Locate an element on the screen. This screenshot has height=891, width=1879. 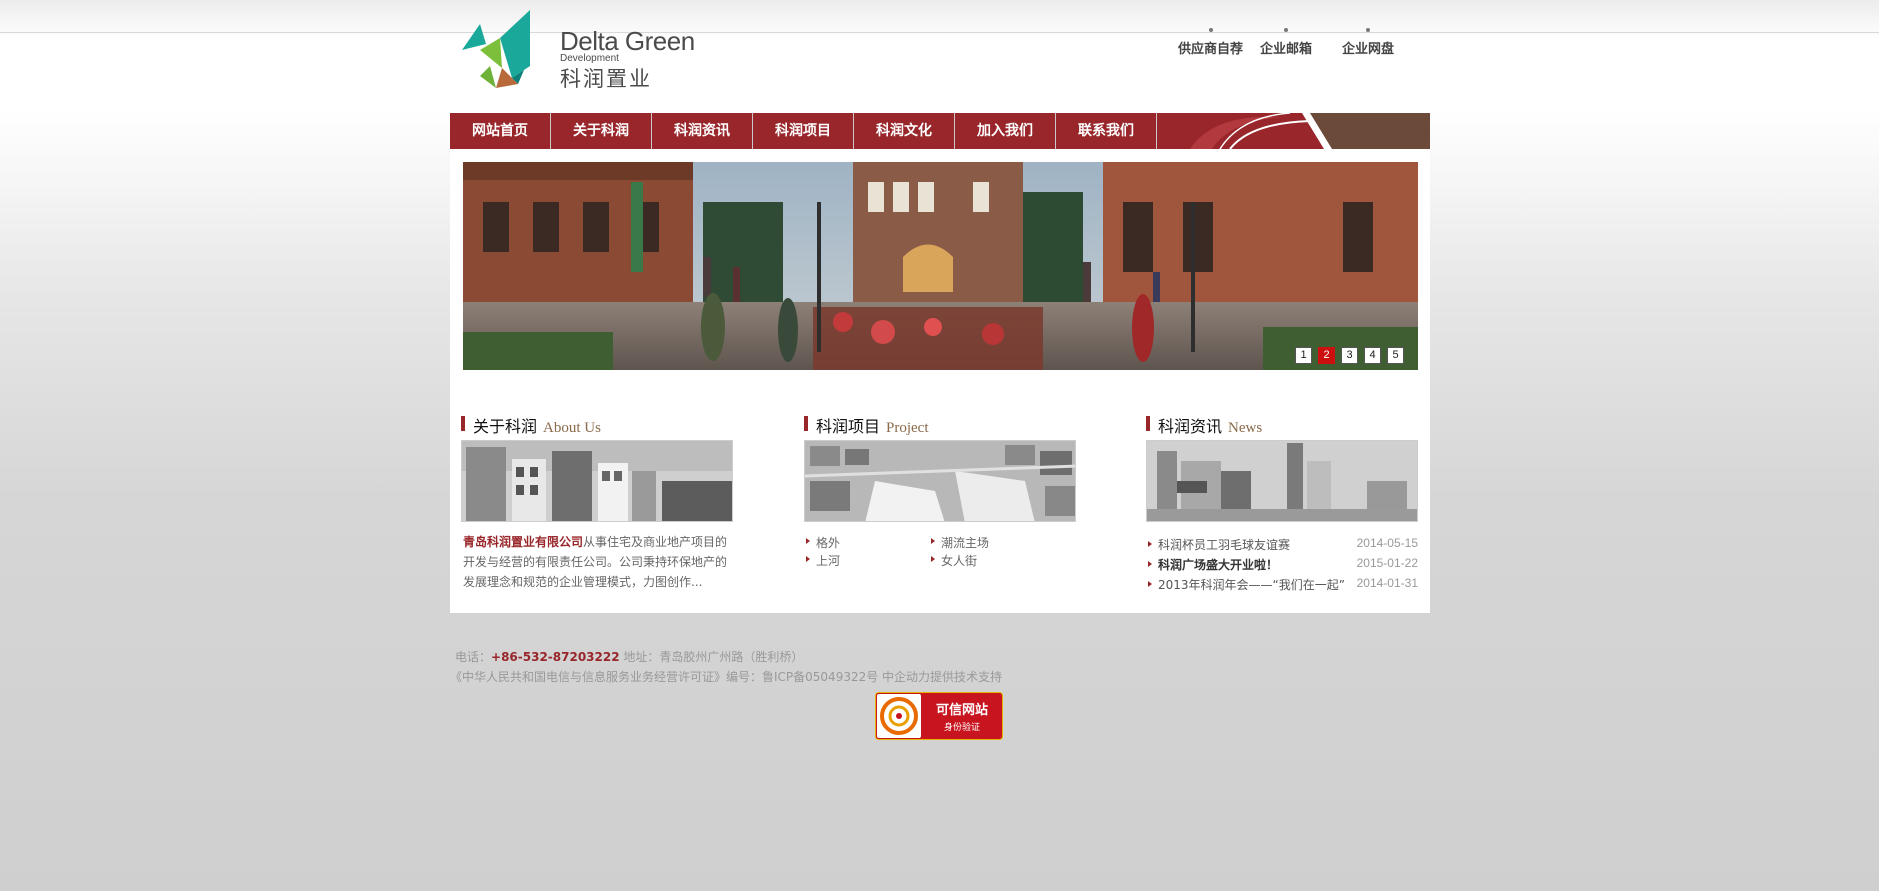
street-scene-image is located at coordinates (940, 266).